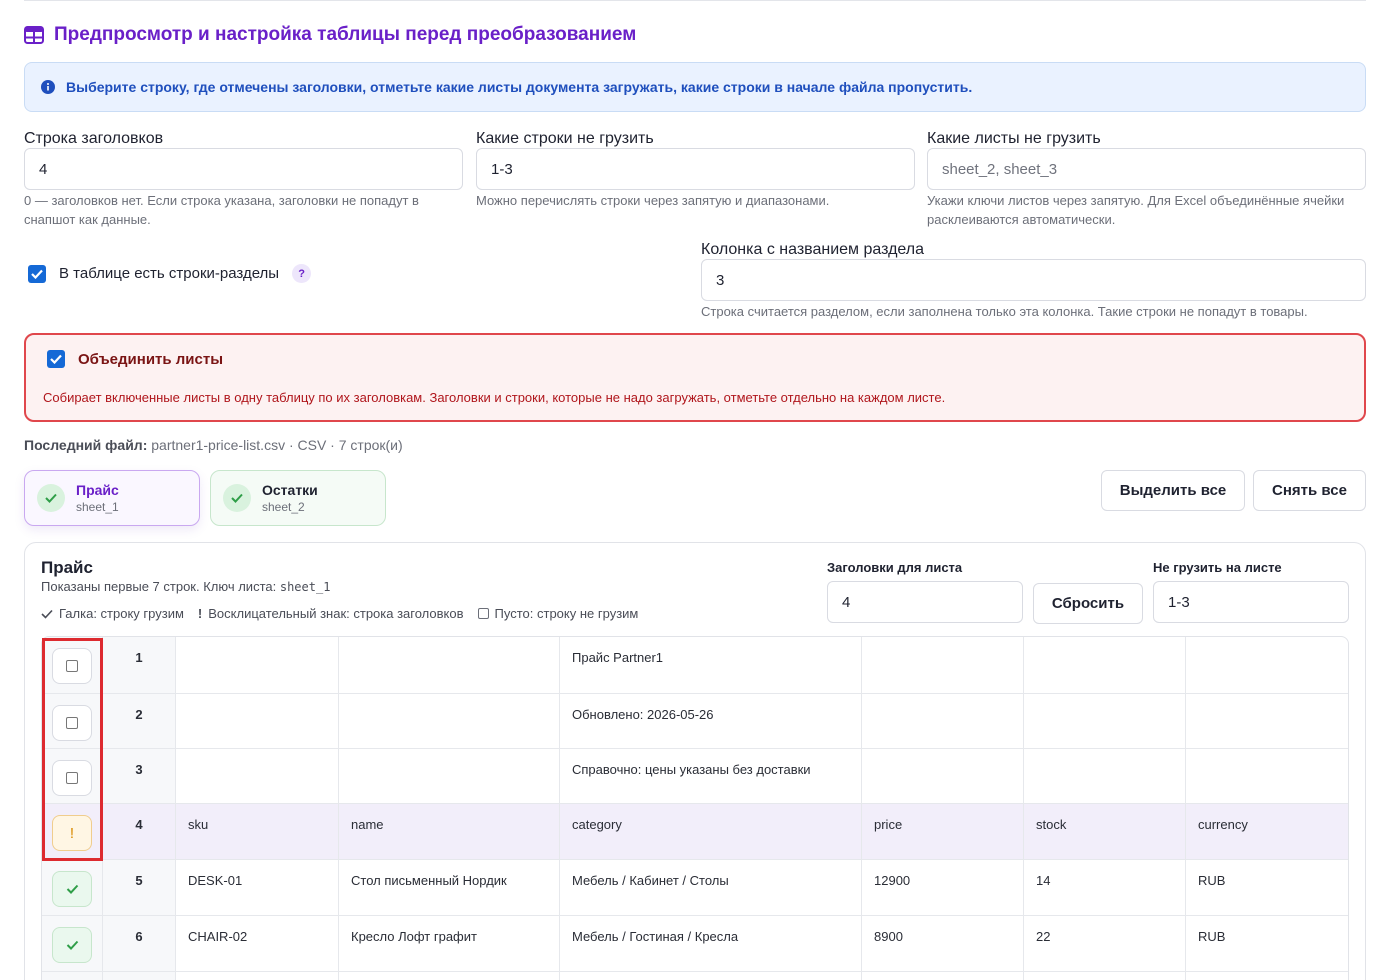 The height and width of the screenshot is (980, 1390). I want to click on sheet-card-subtitle-text: Показаны первые 7 строк. Ключ листа:, so click(159, 586).